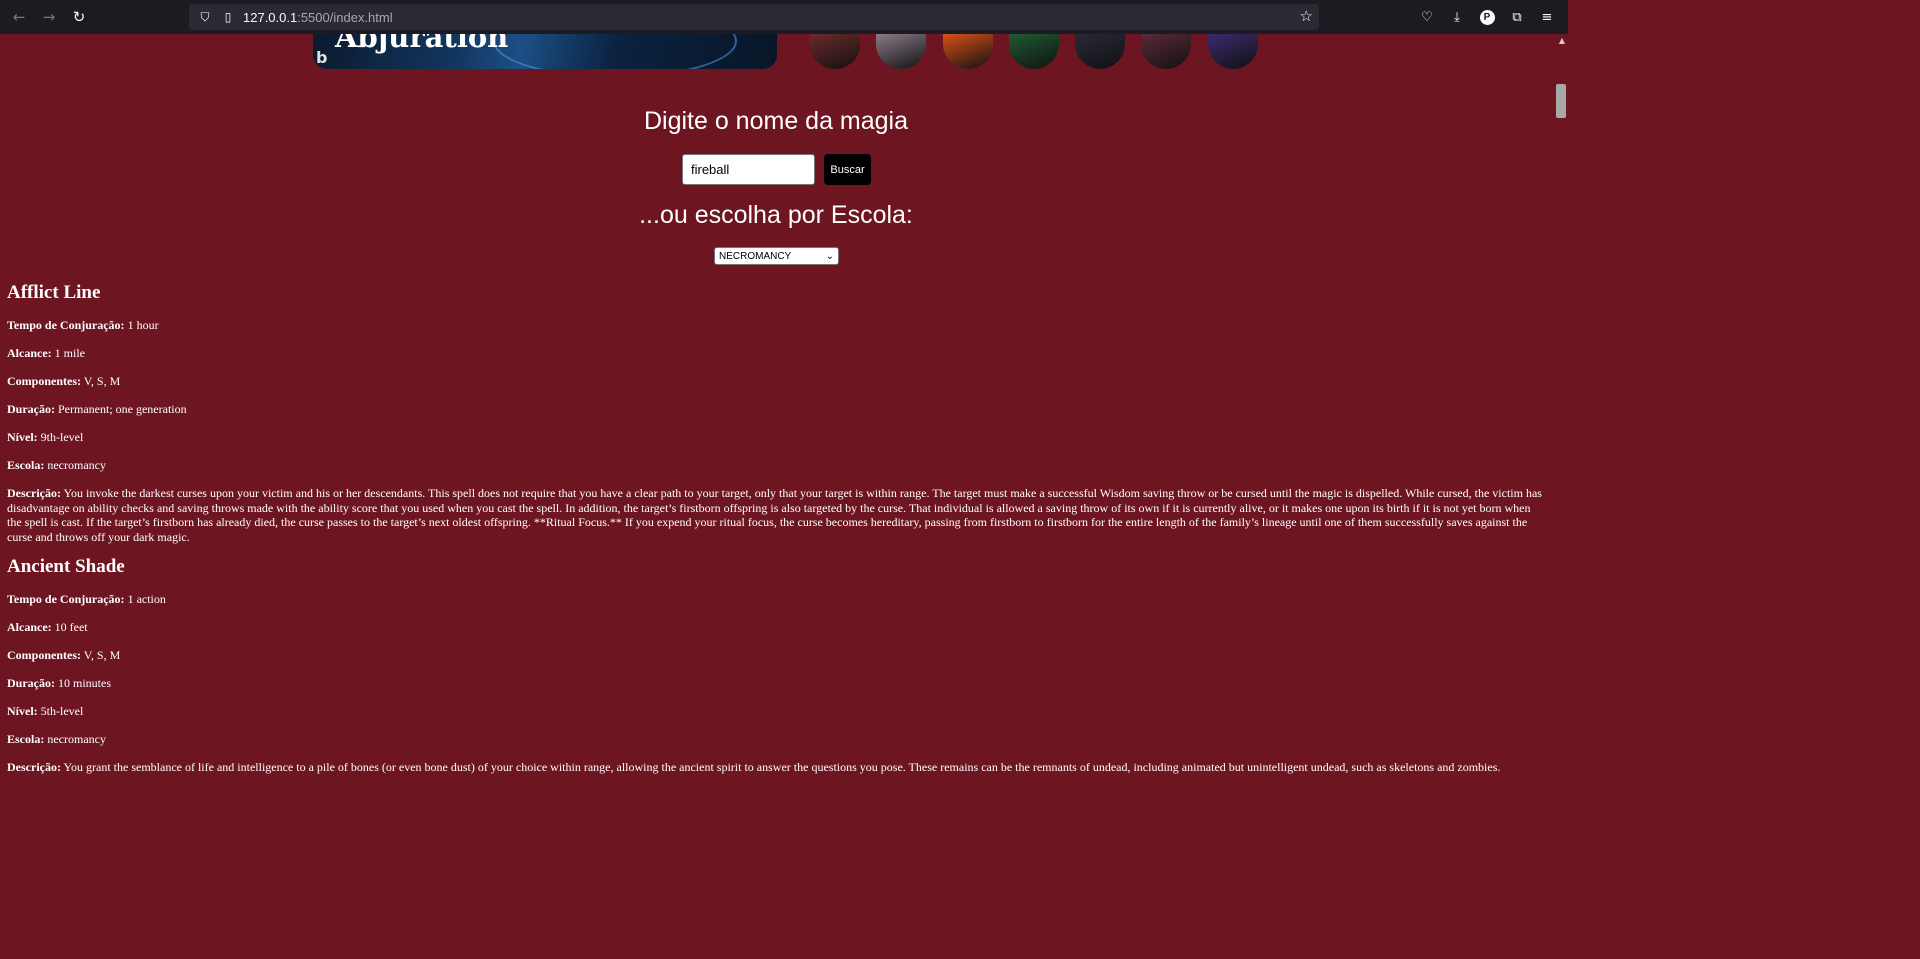  I want to click on field-value: 10 minutes, so click(84, 683).